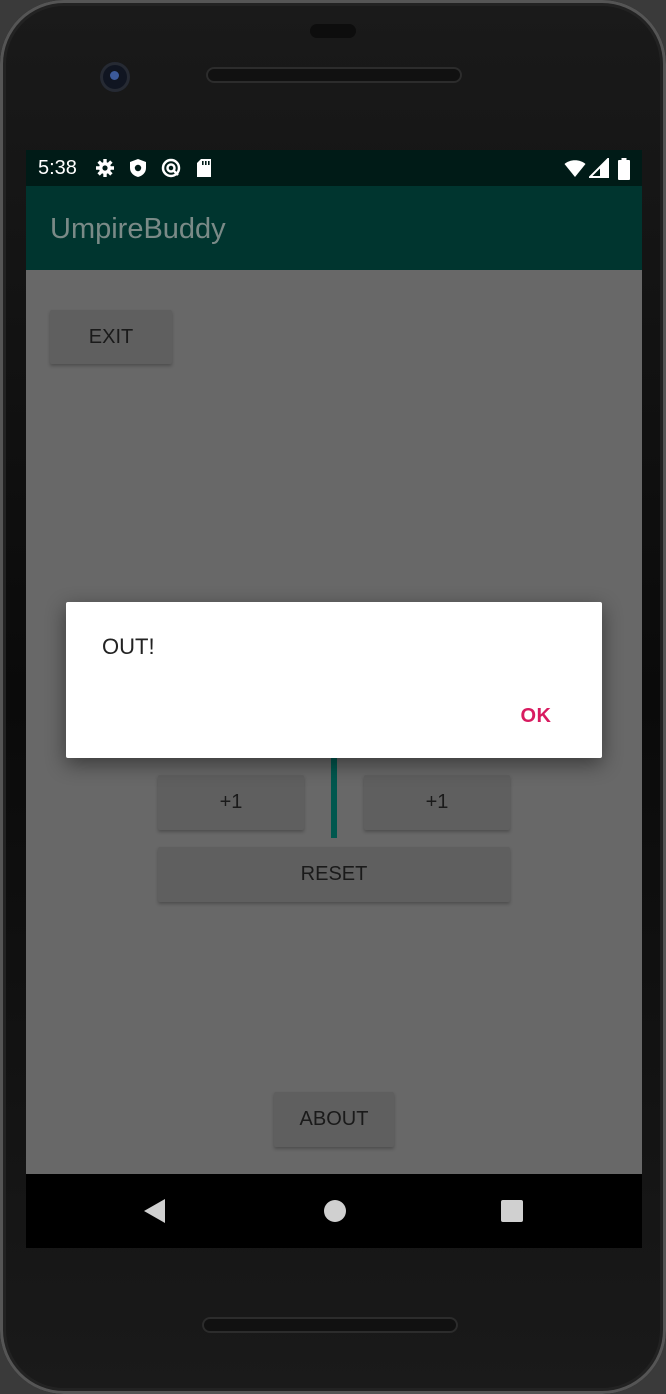 The width and height of the screenshot is (666, 1394). I want to click on navigation-bar, so click(334, 1211).